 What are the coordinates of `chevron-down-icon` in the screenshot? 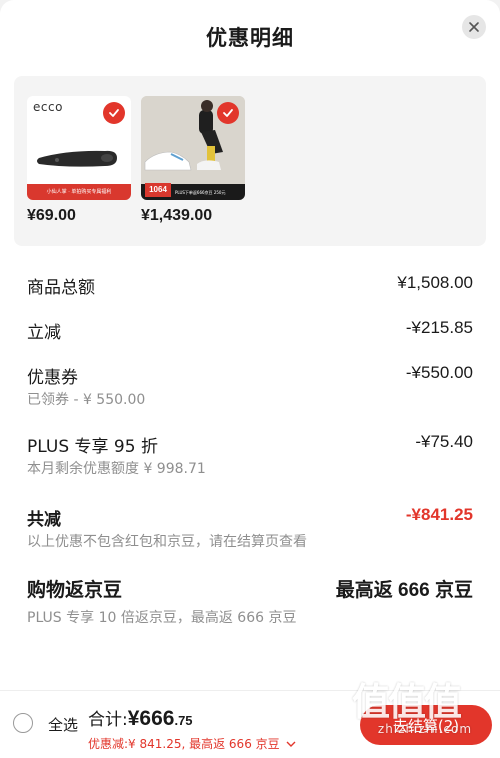 It's located at (291, 744).